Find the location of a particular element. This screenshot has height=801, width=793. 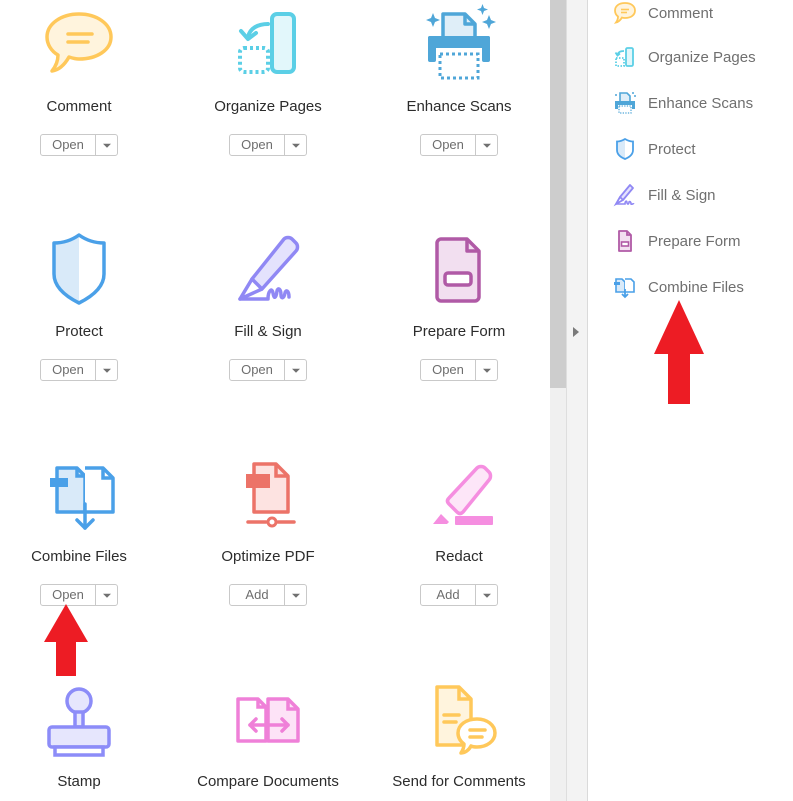

right-panel-item-label: Combine Files is located at coordinates (696, 287).